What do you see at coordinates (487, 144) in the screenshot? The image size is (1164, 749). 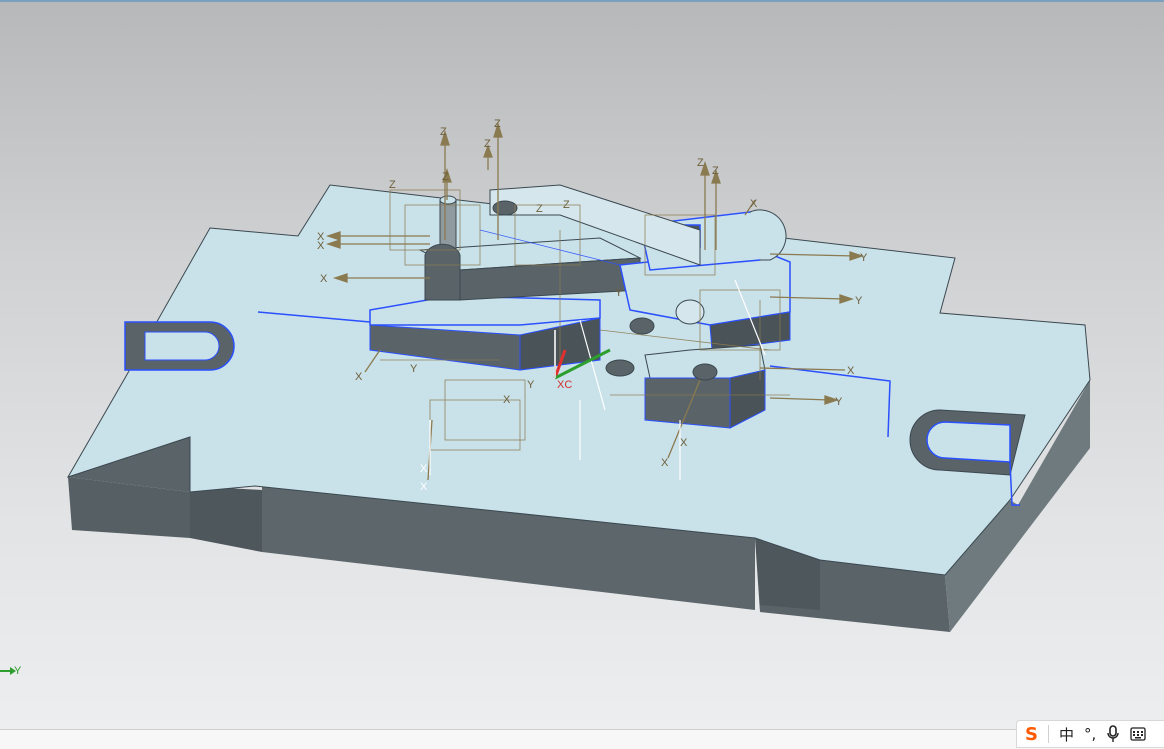 I see `label-z-3: Z` at bounding box center [487, 144].